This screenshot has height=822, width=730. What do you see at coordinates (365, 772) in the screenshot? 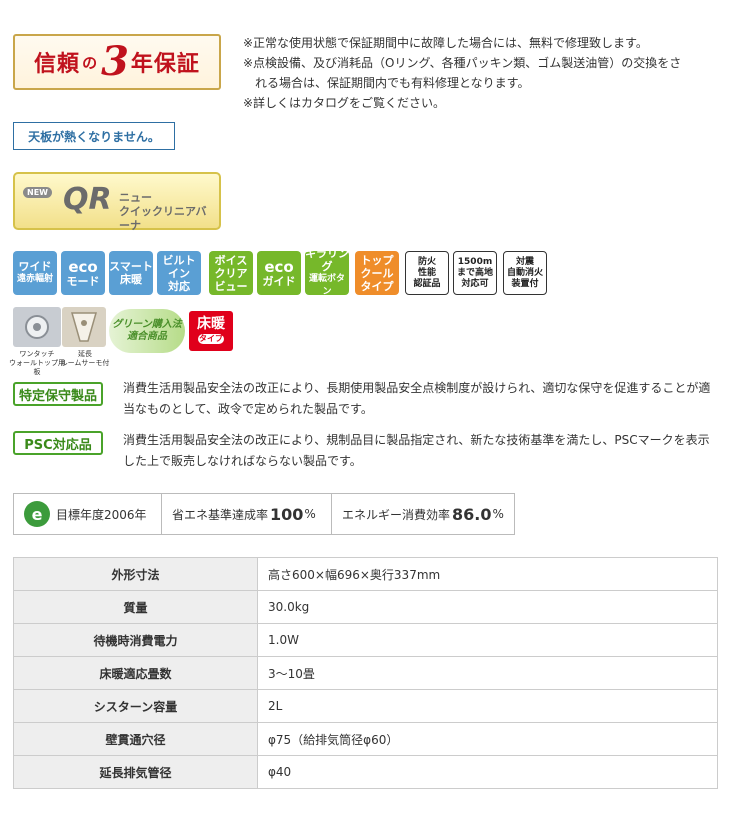
I see `spec-row: 延長排気管径 φ40` at bounding box center [365, 772].